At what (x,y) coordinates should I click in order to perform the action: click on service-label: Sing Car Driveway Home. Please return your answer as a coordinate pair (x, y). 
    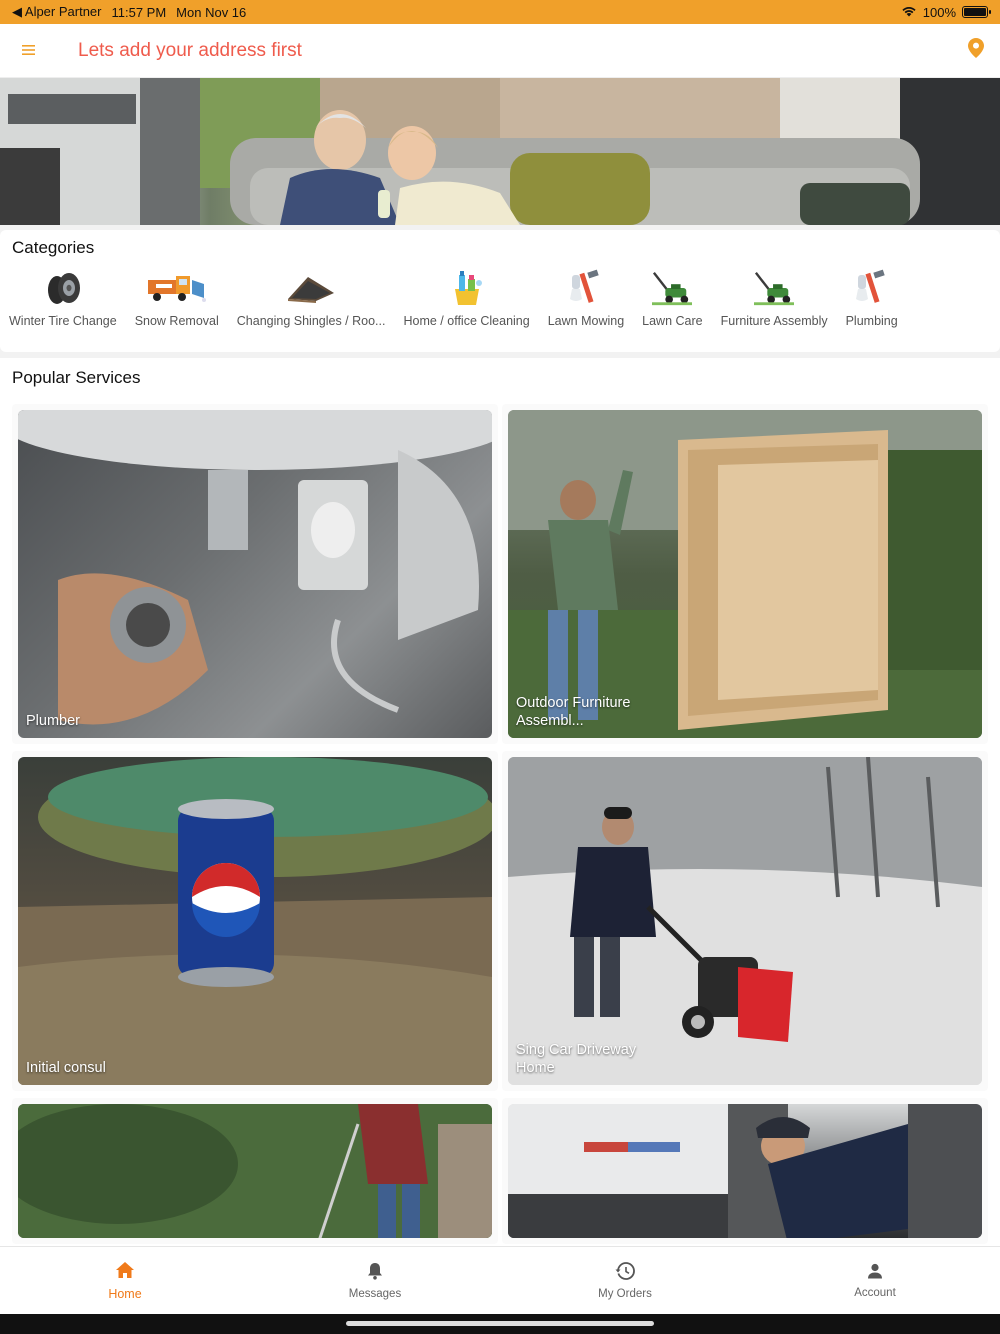
    Looking at the image, I should click on (576, 1059).